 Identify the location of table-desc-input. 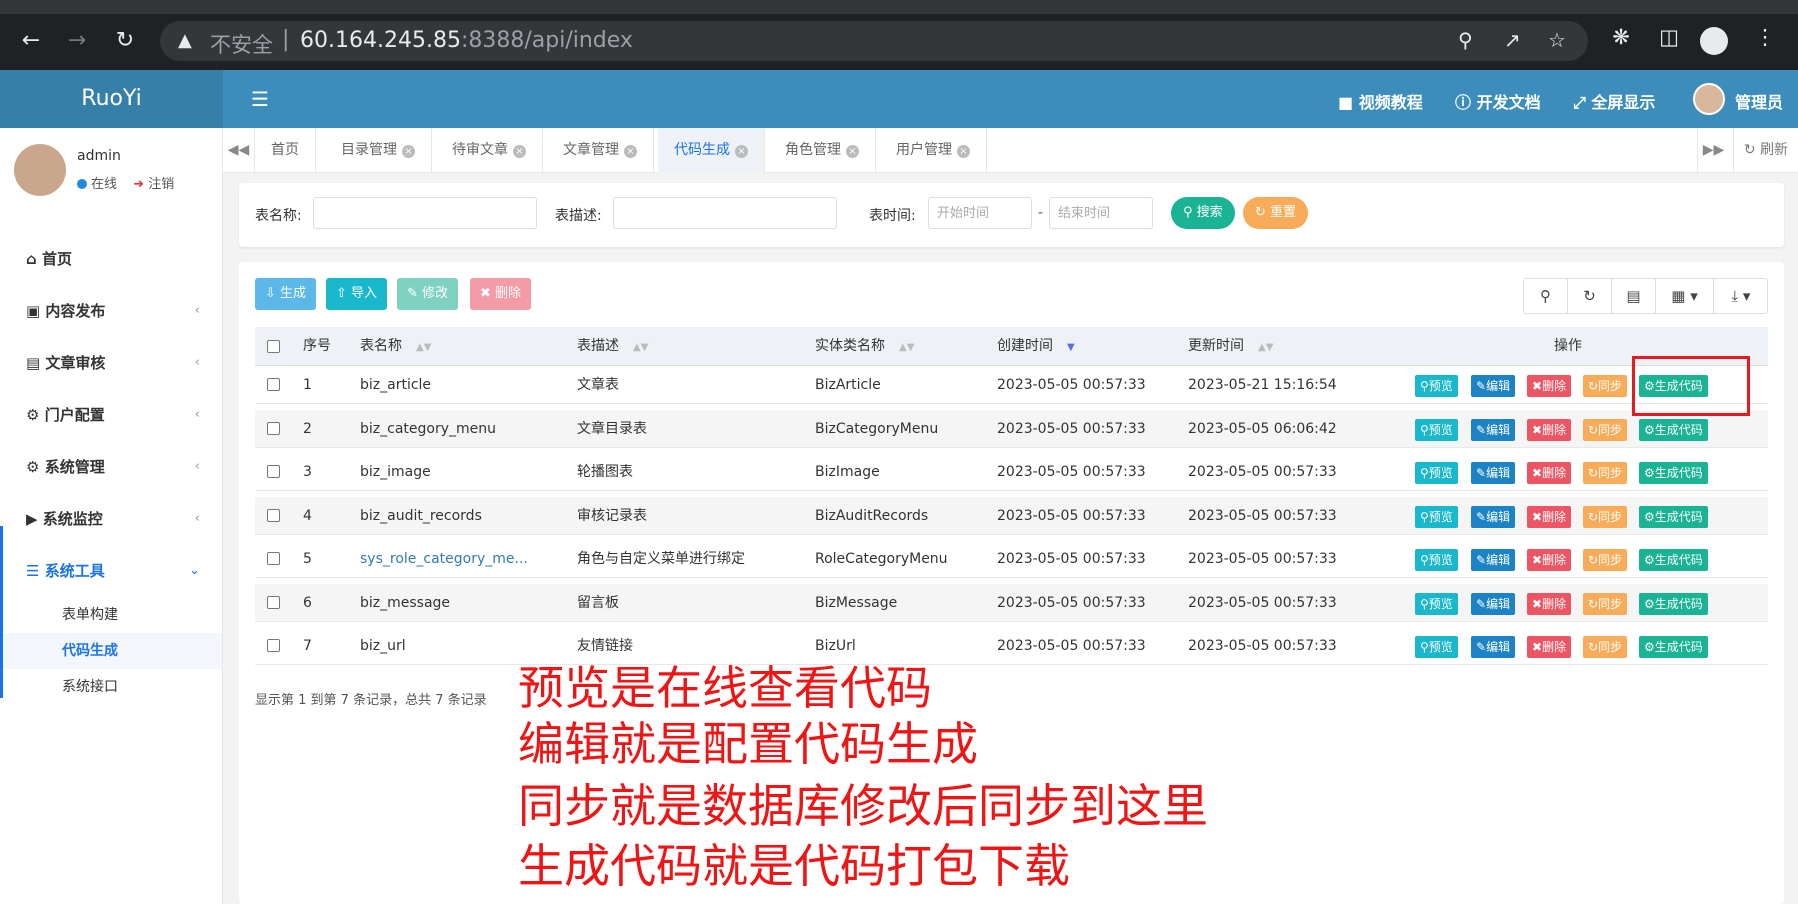
(725, 213).